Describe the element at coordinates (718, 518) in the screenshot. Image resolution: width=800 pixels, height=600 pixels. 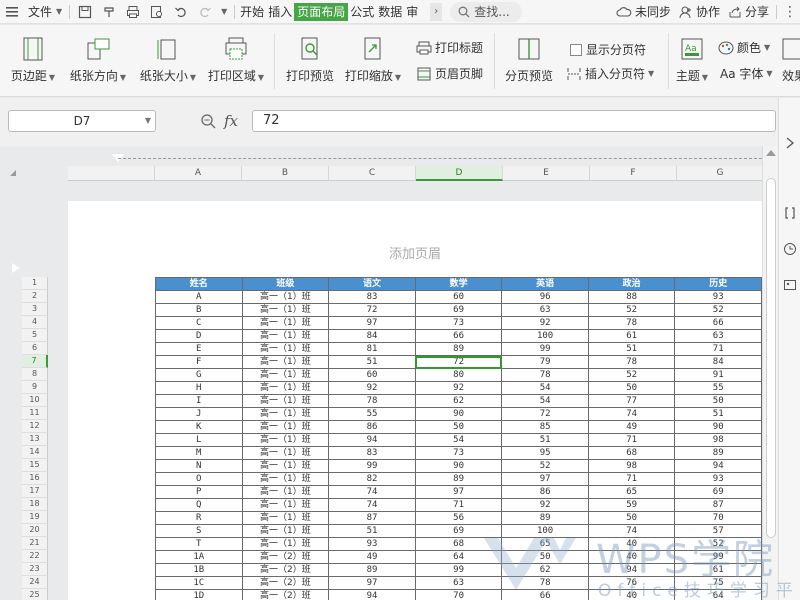
I see `table-cell: 70` at that location.